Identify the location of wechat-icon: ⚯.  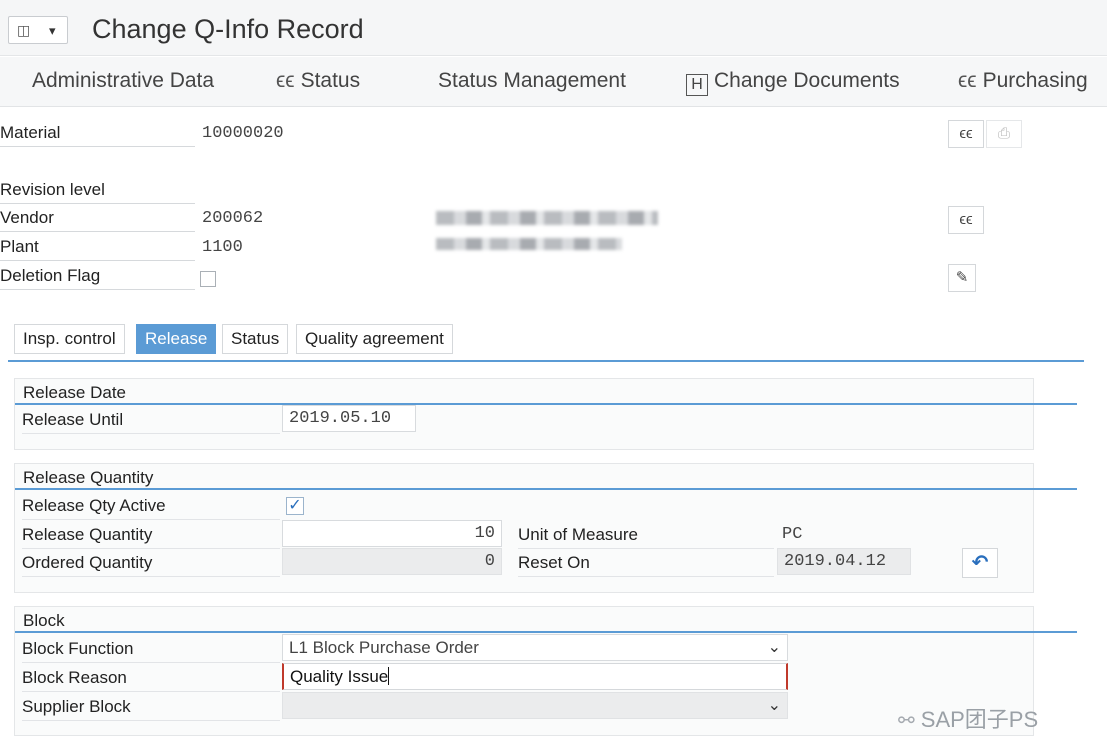
(906, 721).